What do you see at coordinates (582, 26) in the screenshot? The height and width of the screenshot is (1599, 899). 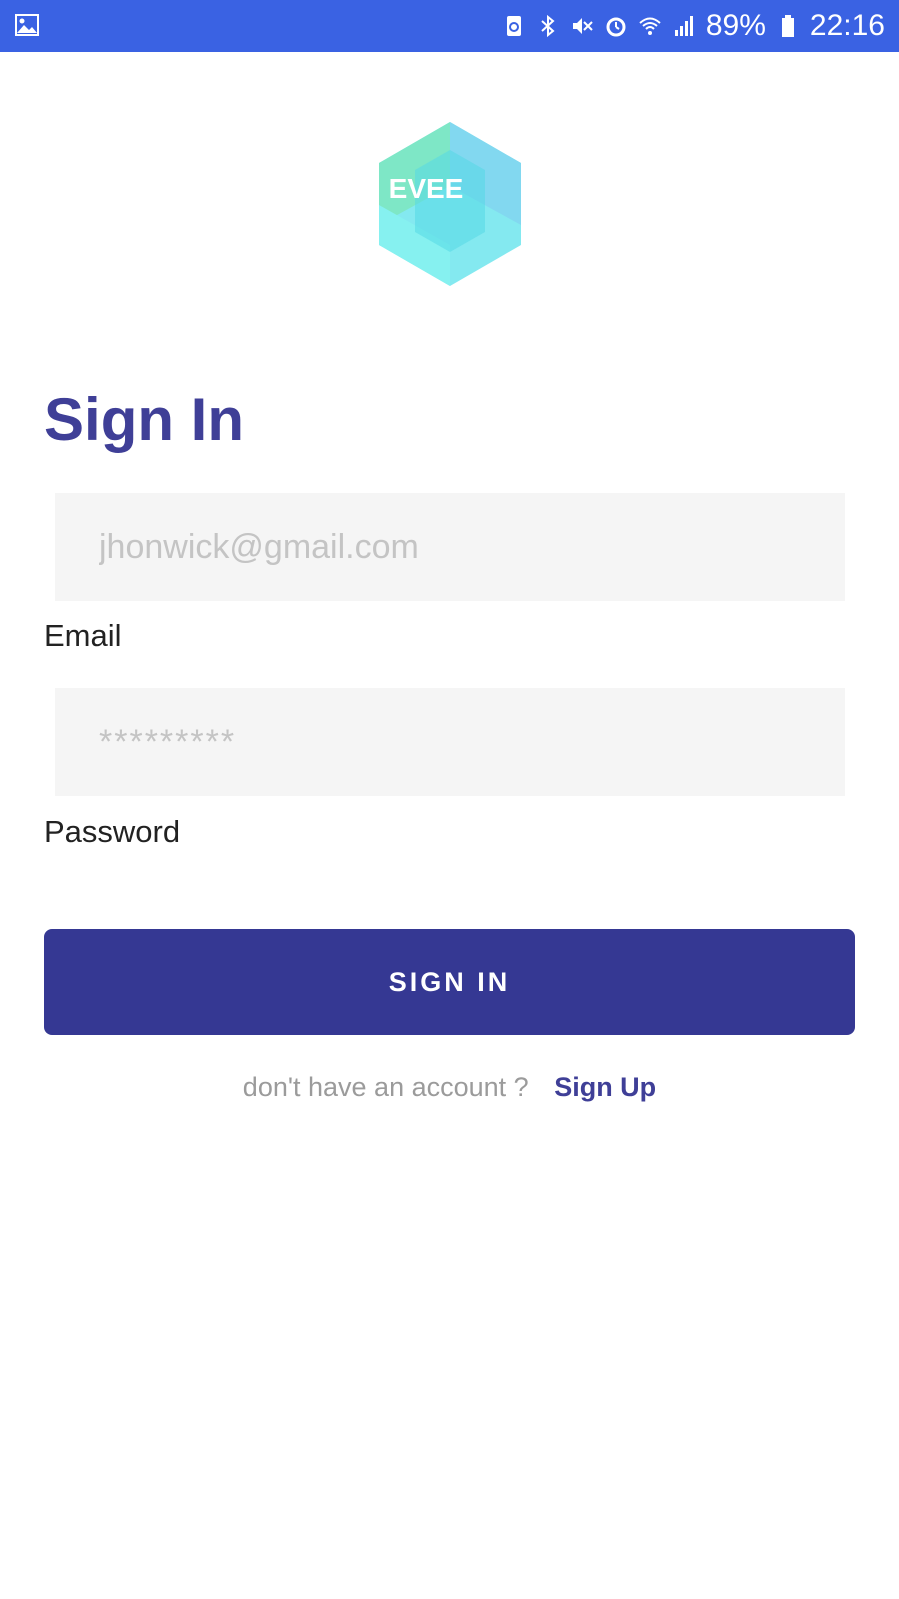 I see `mute-icon` at bounding box center [582, 26].